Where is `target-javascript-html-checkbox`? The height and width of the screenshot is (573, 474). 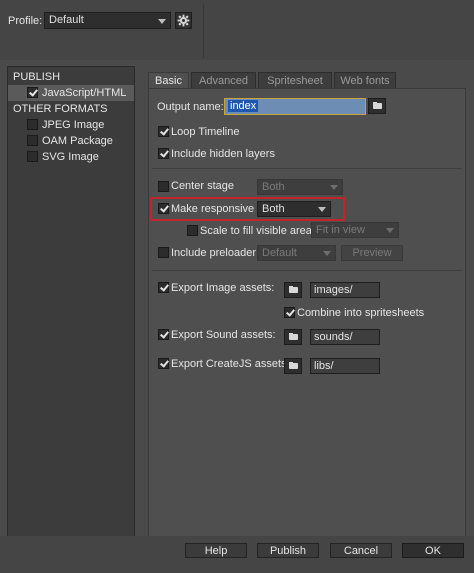
target-javascript-html-checkbox is located at coordinates (32, 92).